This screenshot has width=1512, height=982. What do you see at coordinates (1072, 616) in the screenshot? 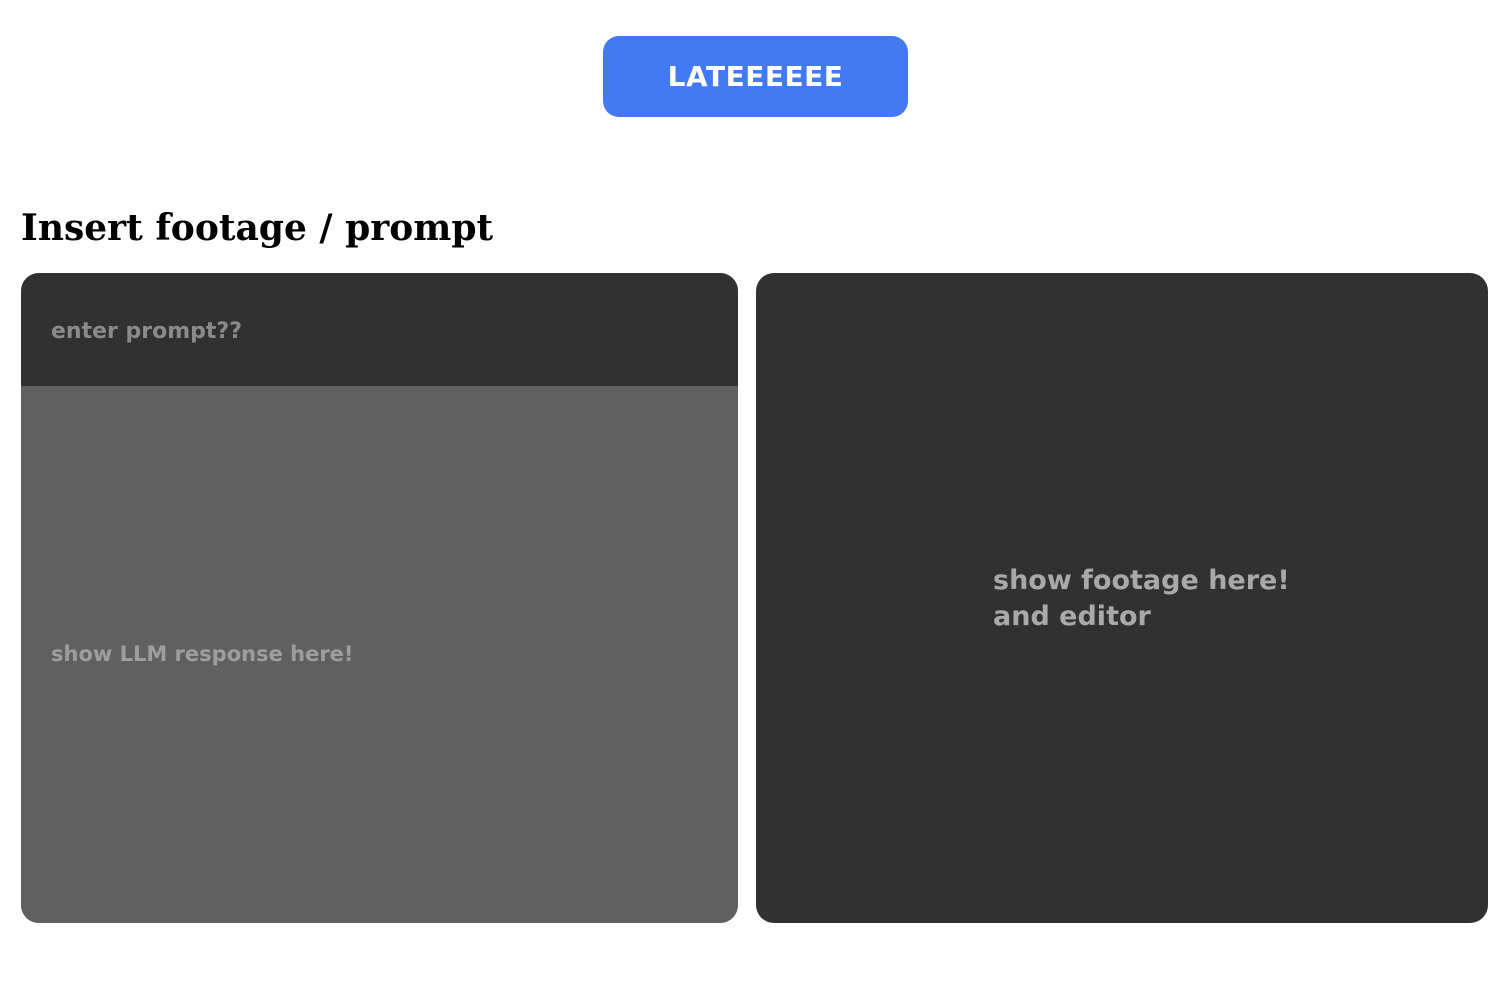
I see `footage-placeholder-line2: and editor` at bounding box center [1072, 616].